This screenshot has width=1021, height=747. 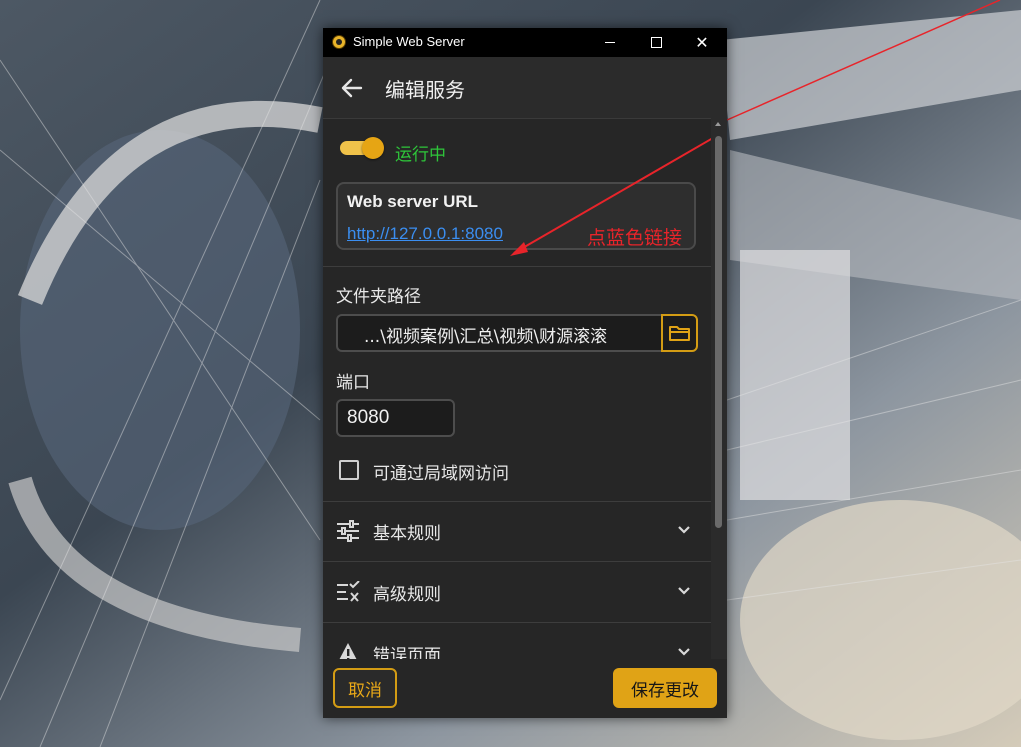 I want to click on section-label: 高级规则, so click(x=407, y=595).